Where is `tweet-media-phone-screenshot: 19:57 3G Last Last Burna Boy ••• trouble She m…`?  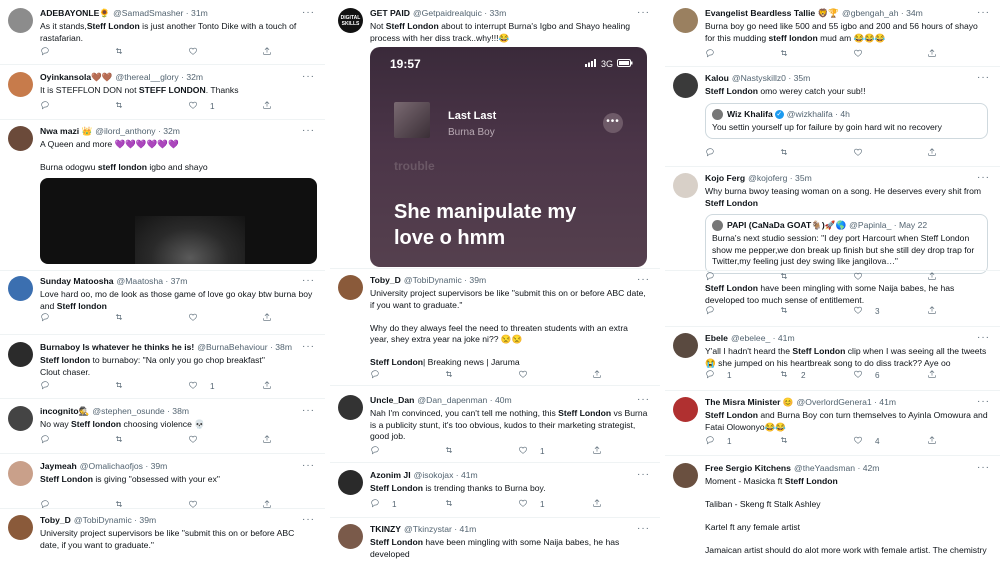 tweet-media-phone-screenshot: 19:57 3G Last Last Burna Boy ••• trouble She m… is located at coordinates (508, 157).